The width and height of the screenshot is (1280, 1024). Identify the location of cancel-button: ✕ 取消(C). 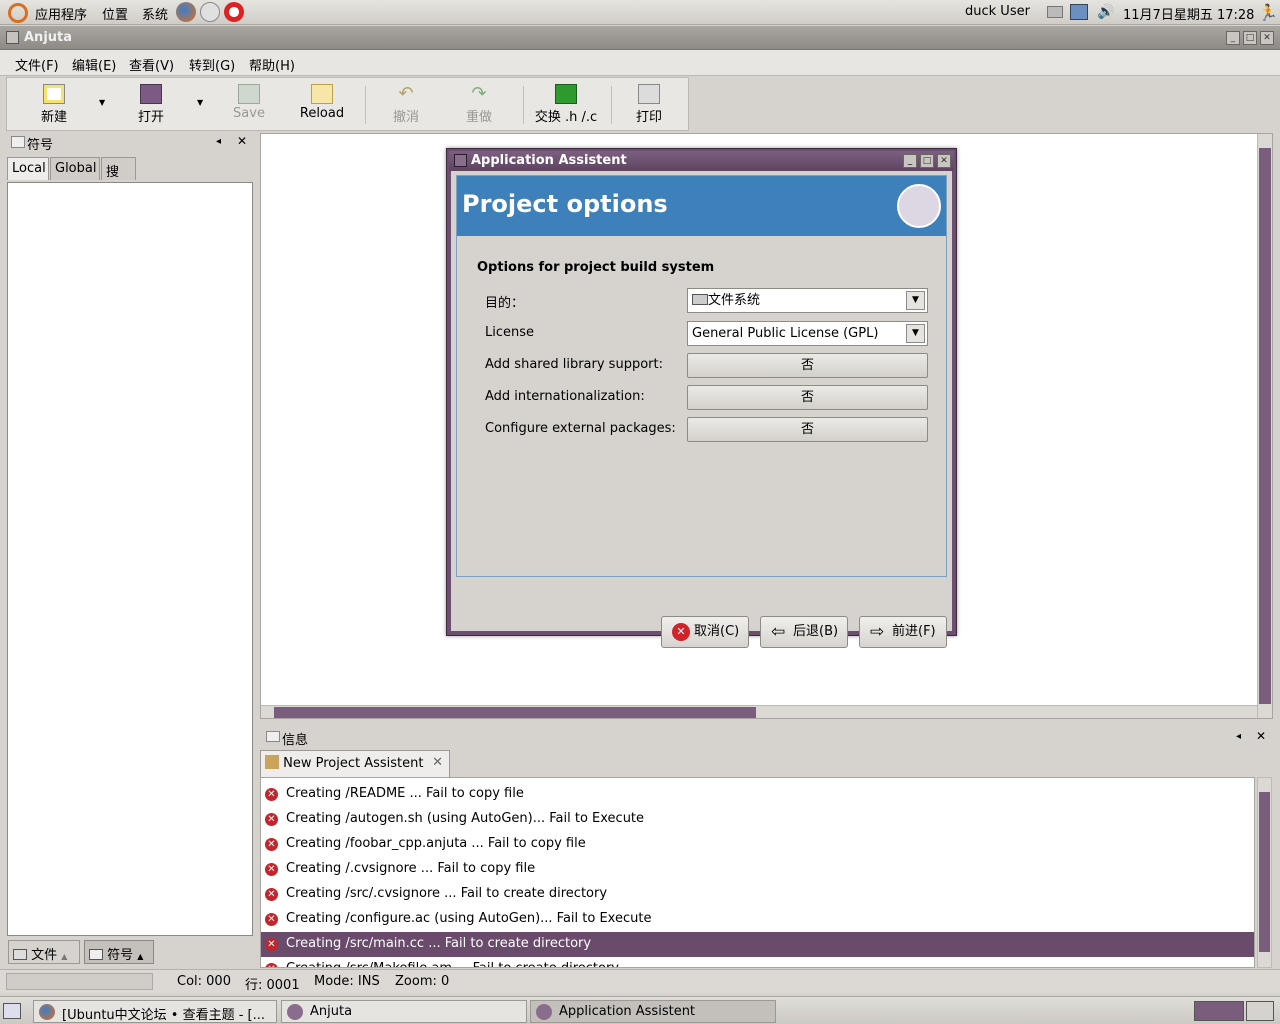
(705, 632).